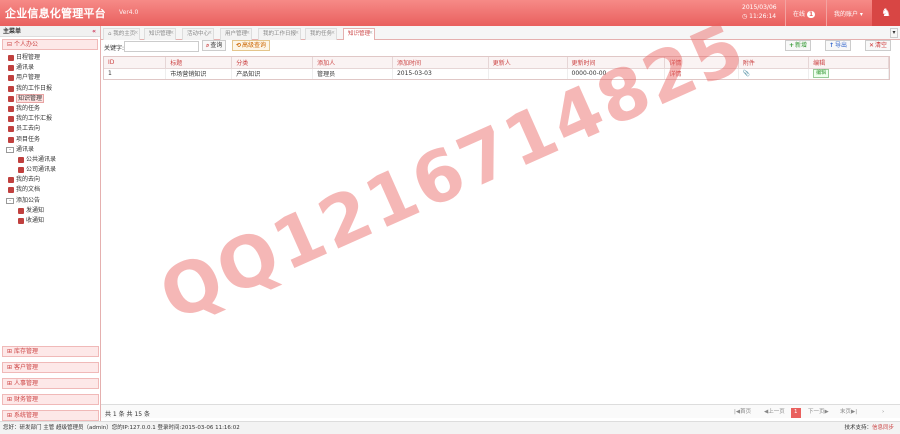 The width and height of the screenshot is (900, 434). What do you see at coordinates (53, 150) in the screenshot?
I see `sidebar-group: - 通讯录` at bounding box center [53, 150].